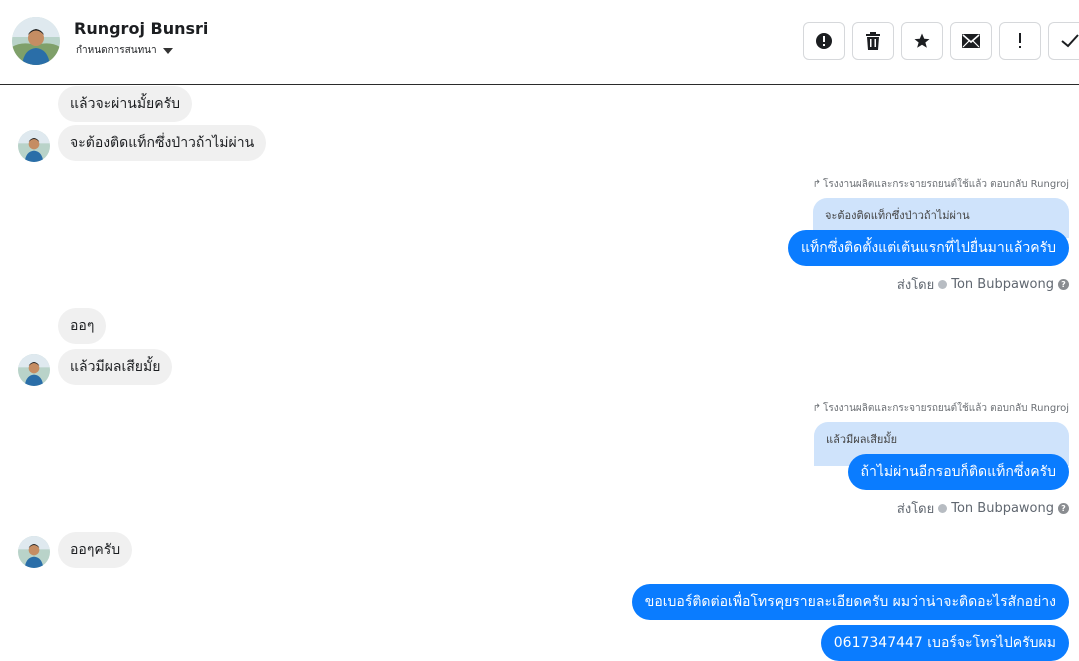 The width and height of the screenshot is (1079, 661). I want to click on incoming-message: ออๆครับ, so click(95, 550).